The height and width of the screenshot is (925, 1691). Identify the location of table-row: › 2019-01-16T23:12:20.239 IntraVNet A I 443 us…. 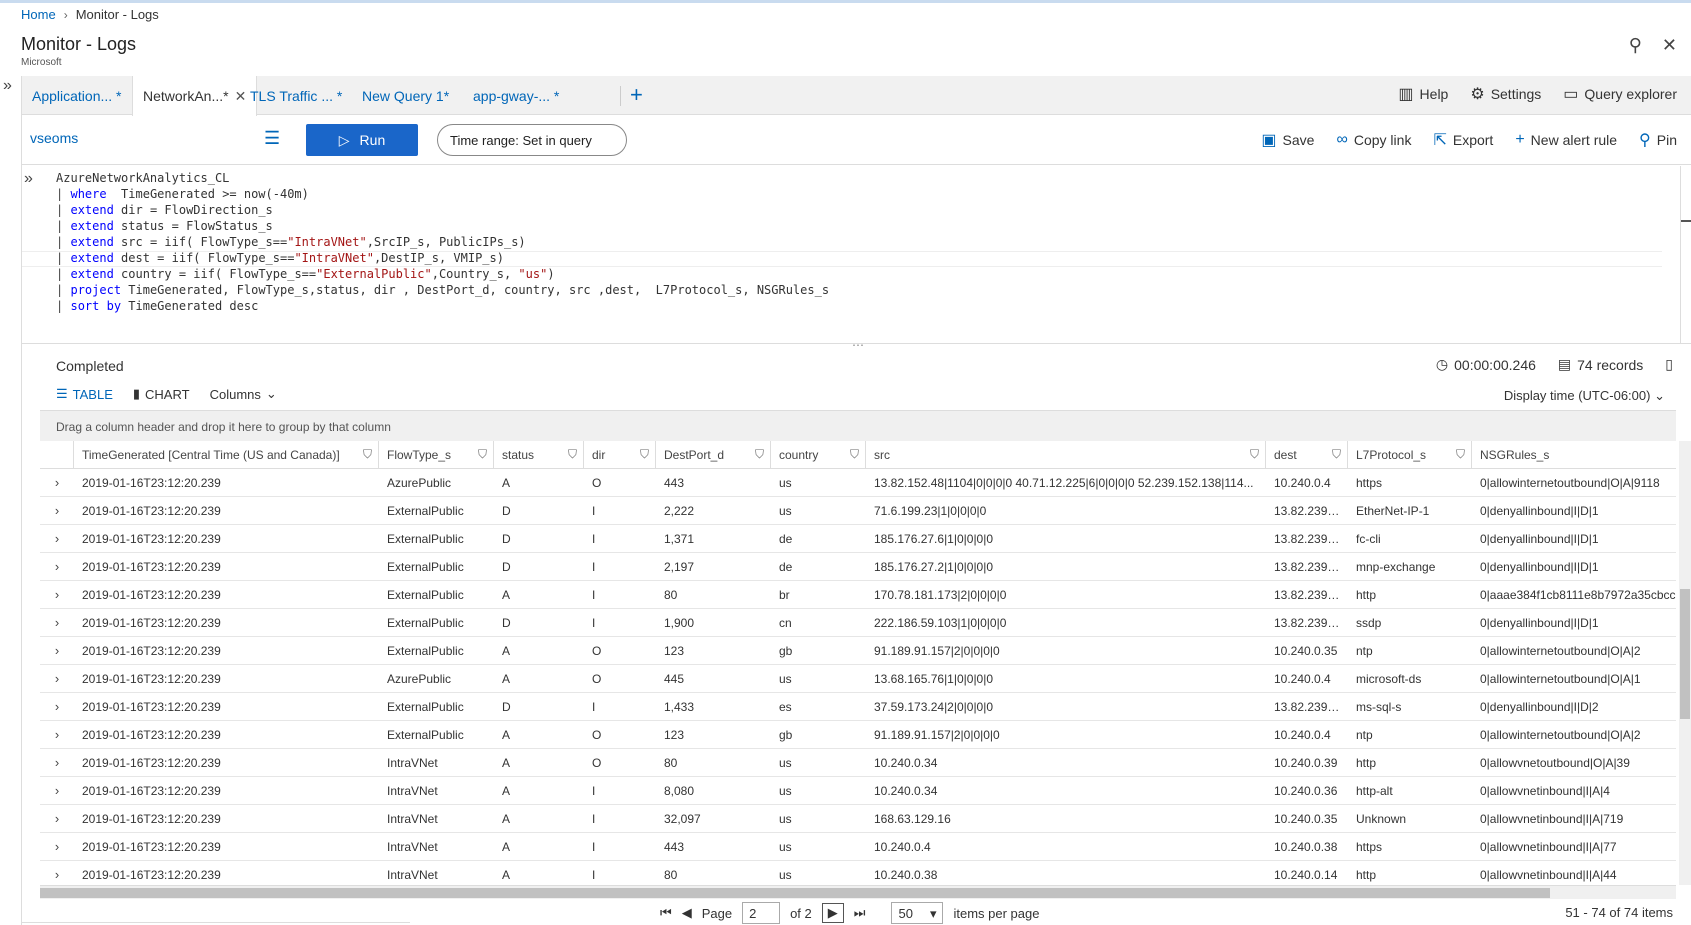
(858, 847).